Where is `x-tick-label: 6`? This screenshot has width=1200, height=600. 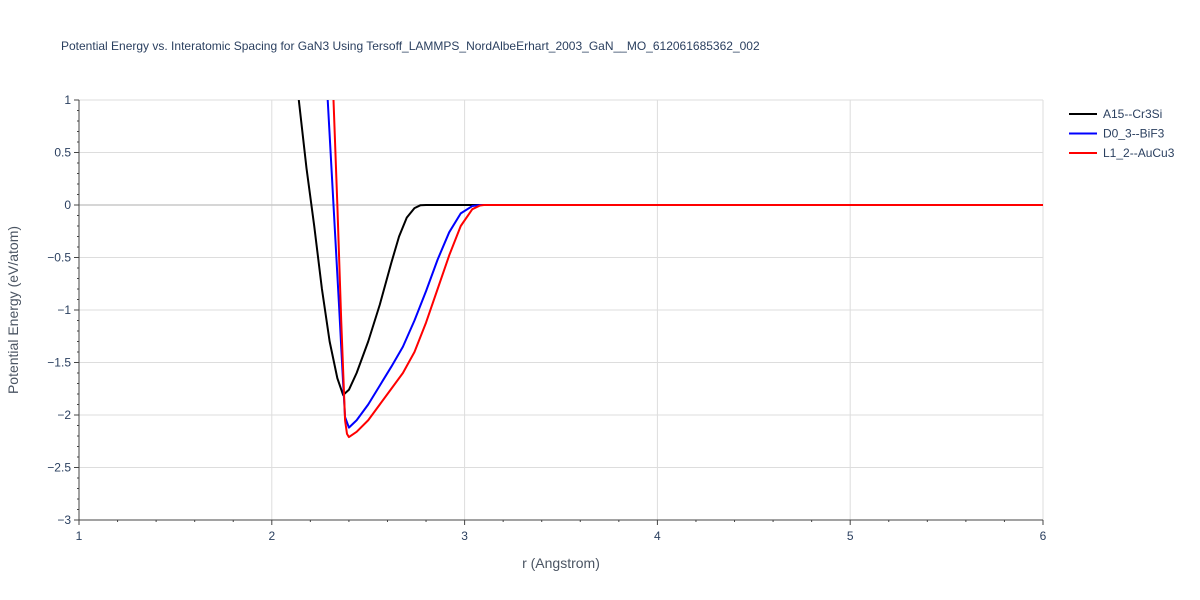
x-tick-label: 6 is located at coordinates (1043, 536).